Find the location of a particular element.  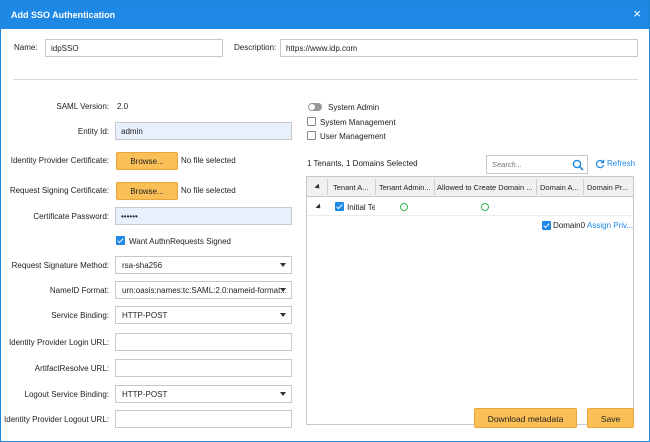

req-sig-method-label: Request Signature Method: is located at coordinates (60, 265).